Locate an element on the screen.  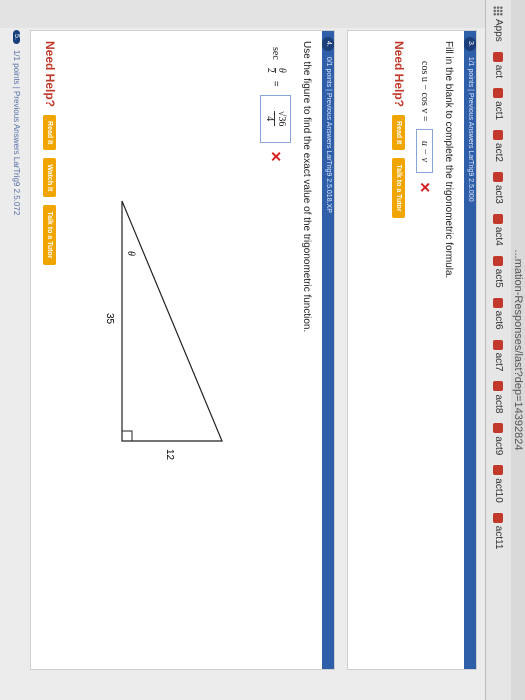
bookmark-act10: act10 is located at coordinates (498, 484).